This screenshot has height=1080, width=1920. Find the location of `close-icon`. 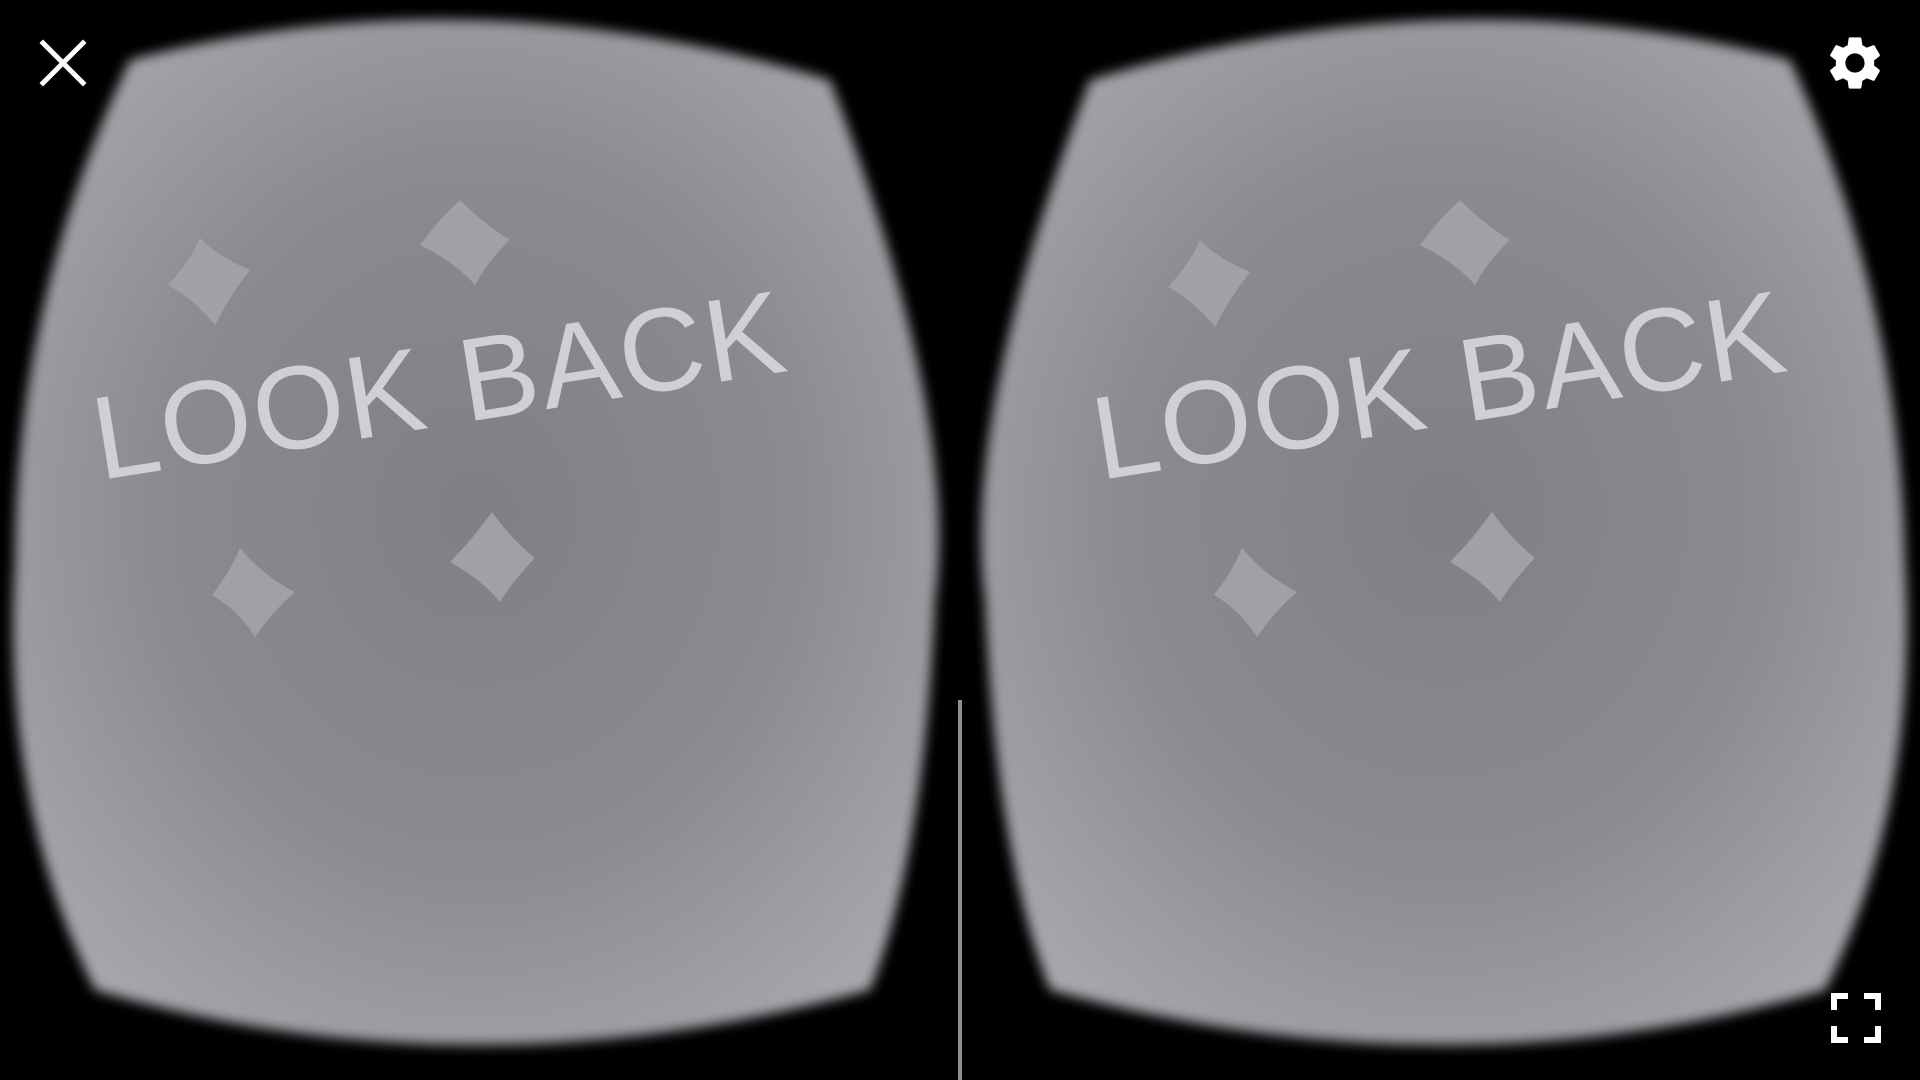

close-icon is located at coordinates (63, 63).